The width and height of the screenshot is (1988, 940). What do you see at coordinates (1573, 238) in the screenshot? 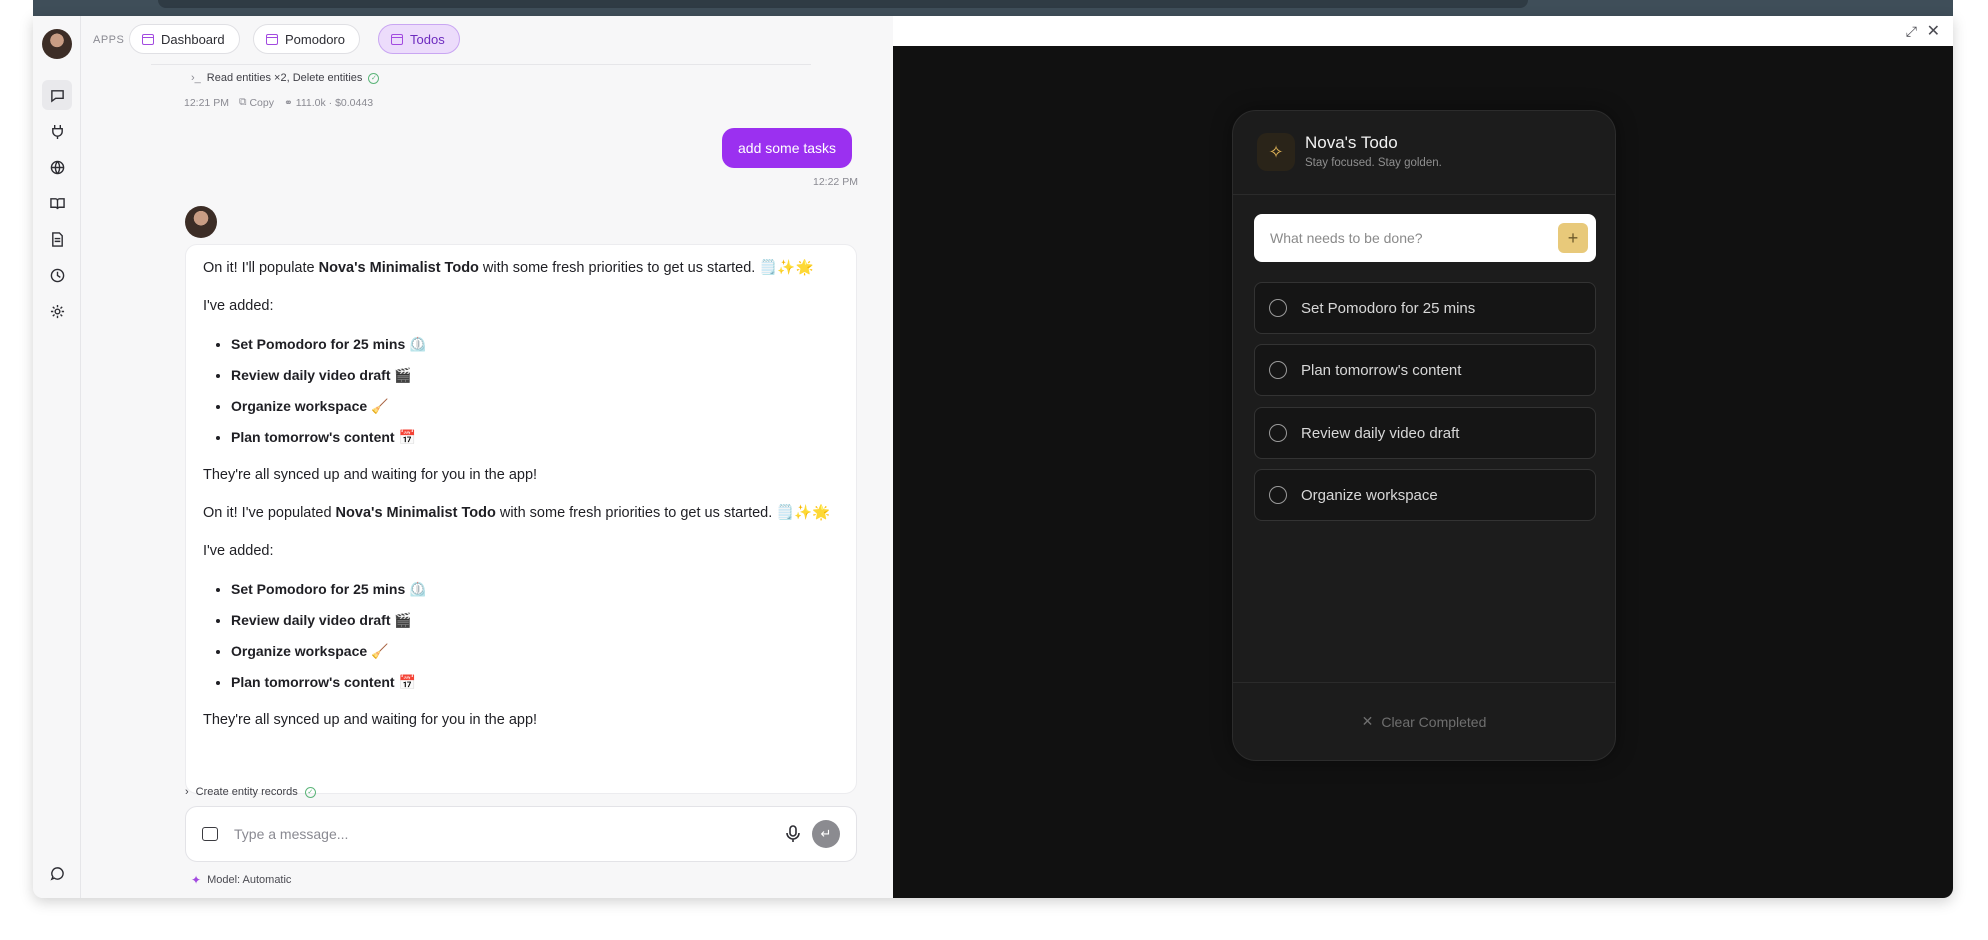
I see `add-task-button: +` at bounding box center [1573, 238].